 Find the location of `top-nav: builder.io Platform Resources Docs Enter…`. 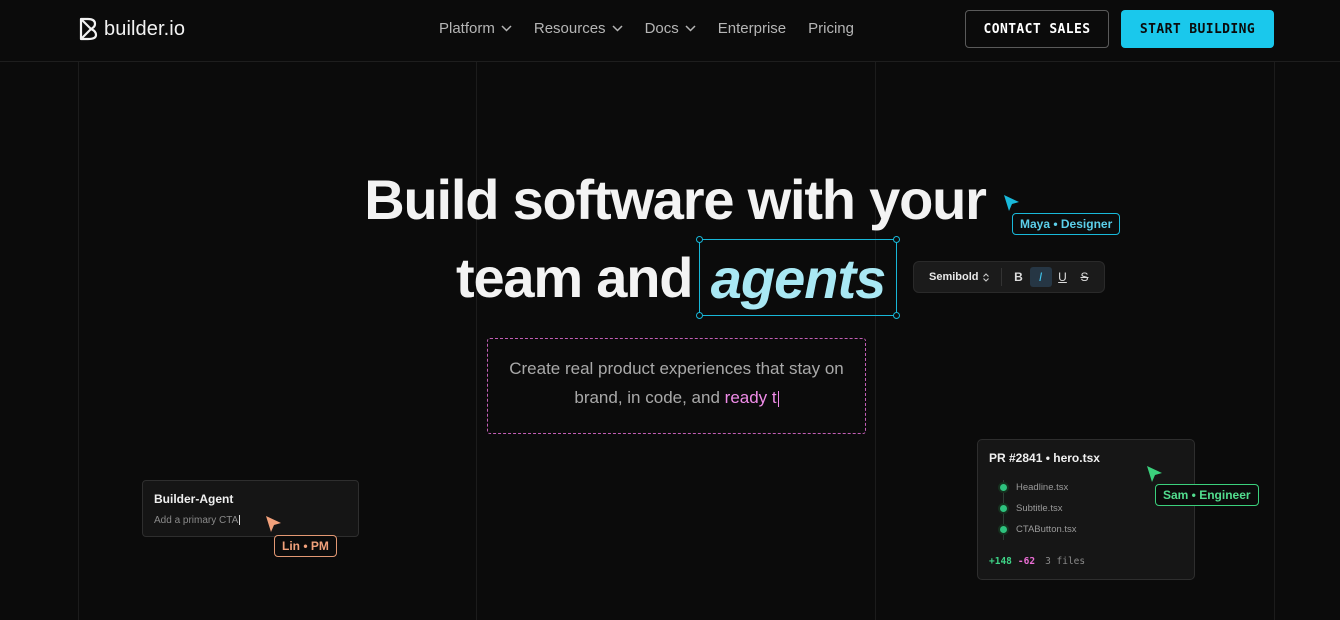

top-nav: builder.io Platform Resources Docs Enter… is located at coordinates (670, 30).